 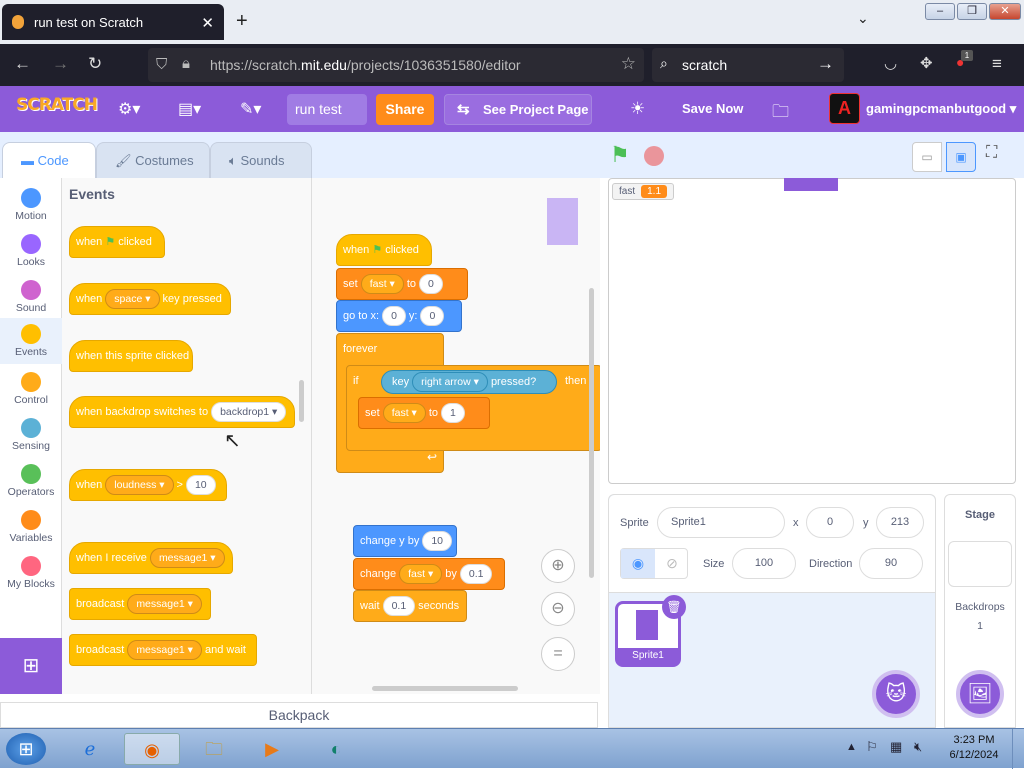 I want to click on maximize-window-button: ❐, so click(x=972, y=11).